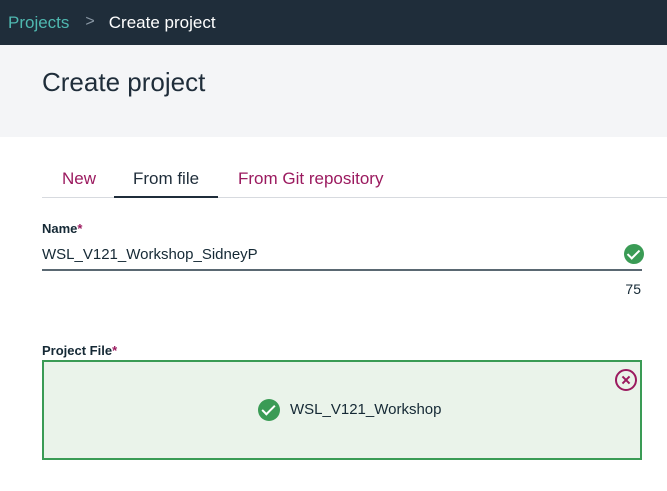 This screenshot has height=491, width=667. What do you see at coordinates (366, 409) in the screenshot?
I see `uploaded-file-name: WSL_V121_Workshop` at bounding box center [366, 409].